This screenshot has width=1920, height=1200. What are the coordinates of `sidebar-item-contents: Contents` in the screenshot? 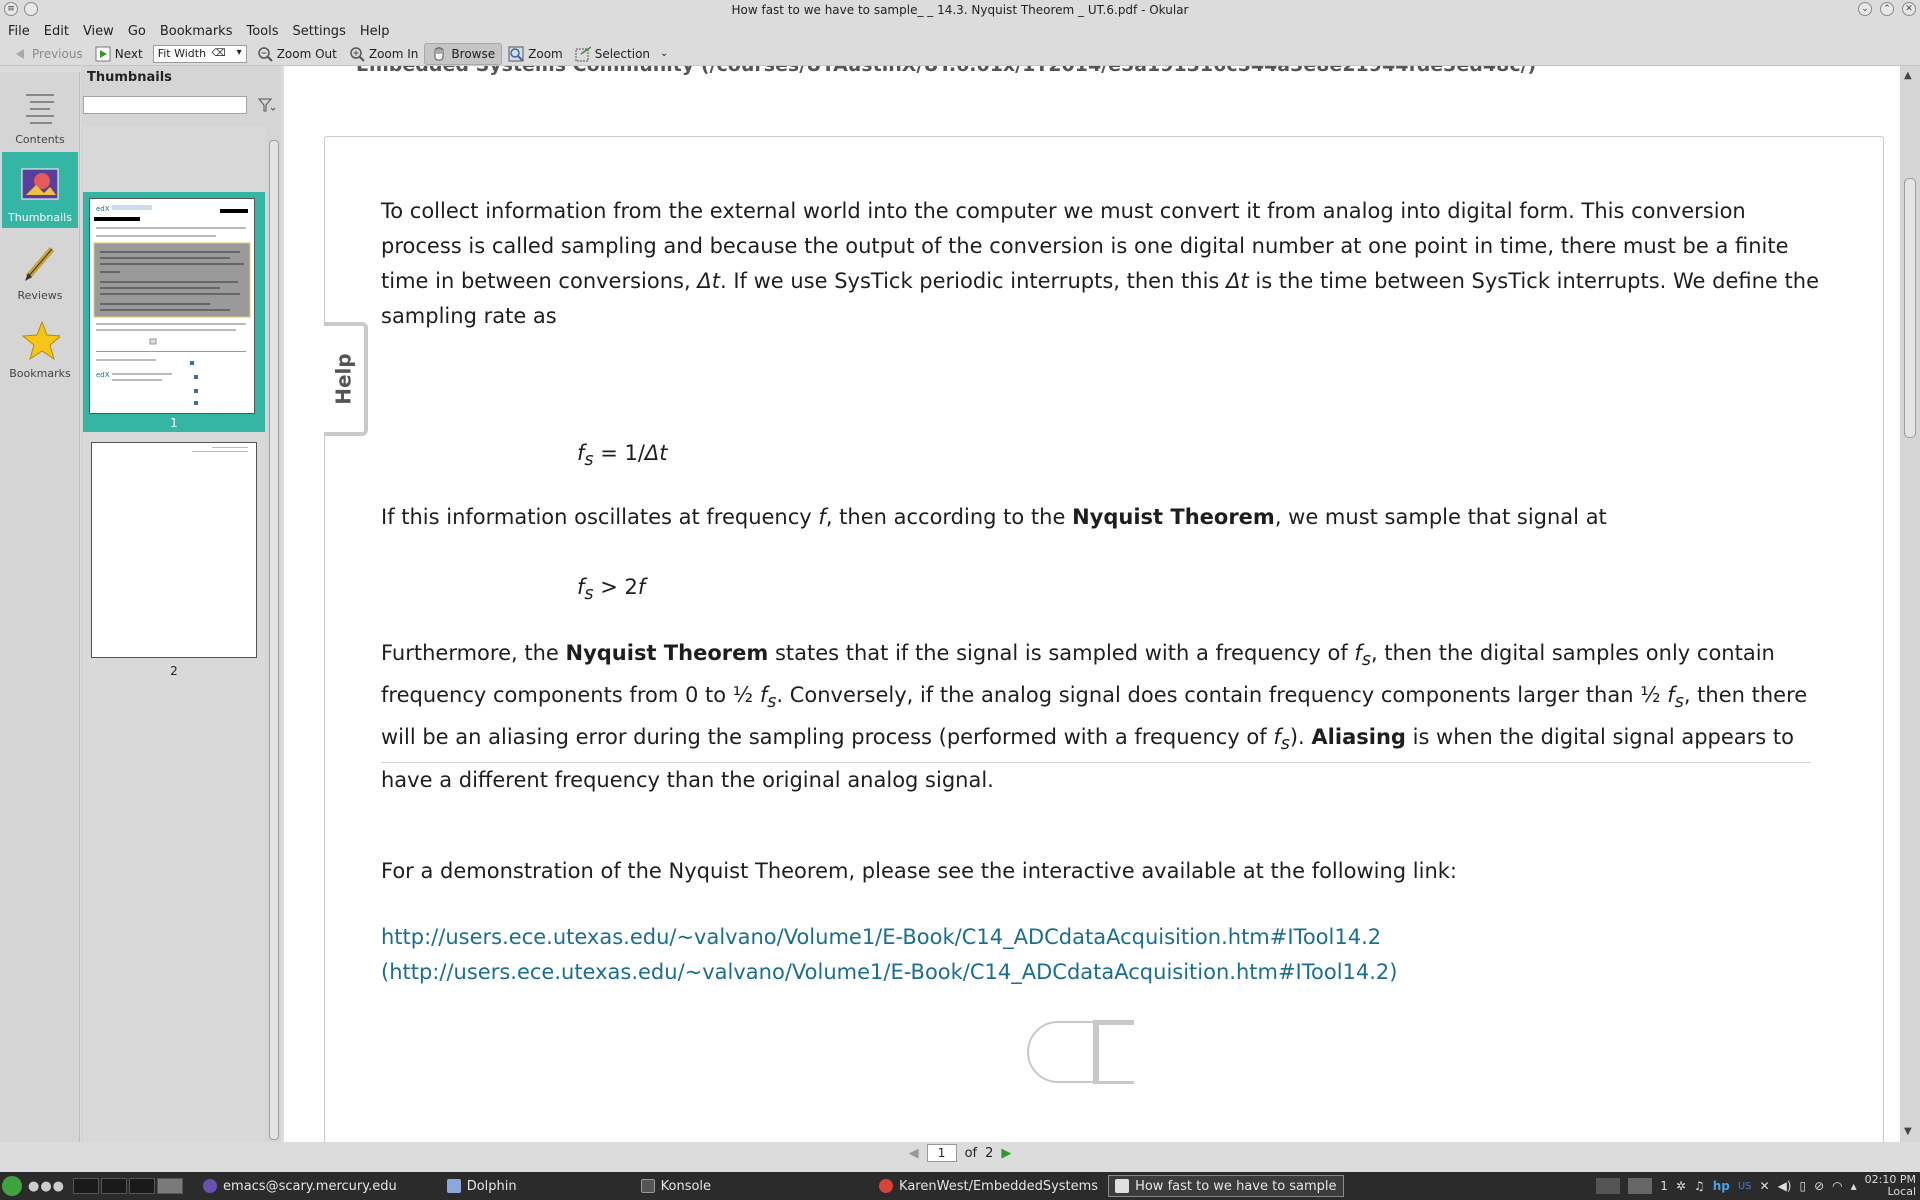 It's located at (40, 112).